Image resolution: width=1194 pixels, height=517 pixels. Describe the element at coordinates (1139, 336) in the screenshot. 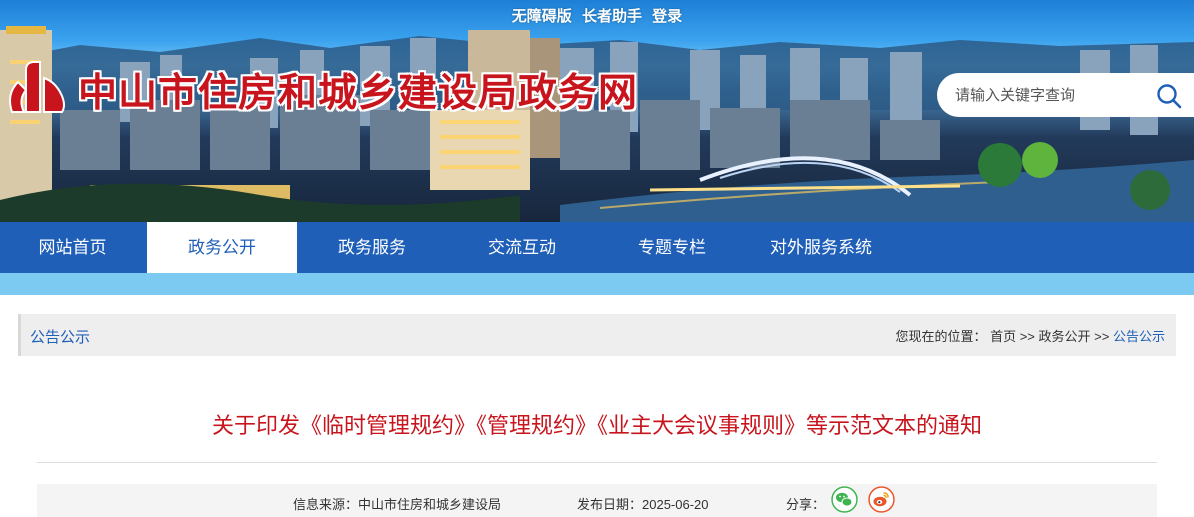

I see `breadcrumb-announcements: 公告公示` at that location.